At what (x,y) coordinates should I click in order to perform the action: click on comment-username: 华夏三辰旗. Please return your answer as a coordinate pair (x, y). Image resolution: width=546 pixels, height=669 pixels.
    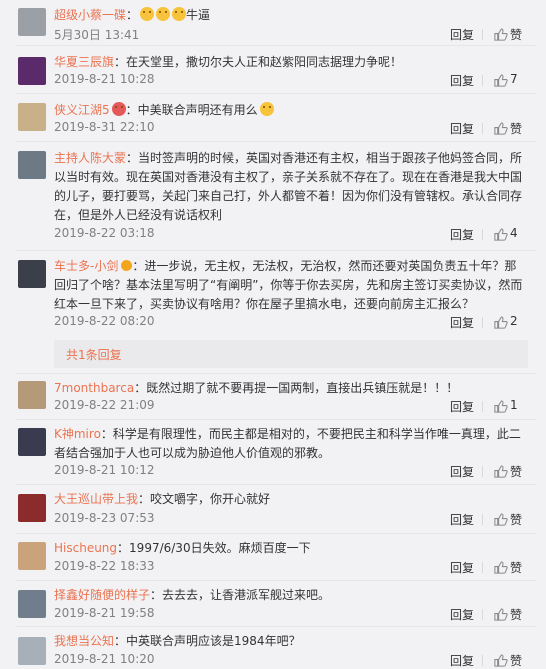
    Looking at the image, I should click on (84, 62).